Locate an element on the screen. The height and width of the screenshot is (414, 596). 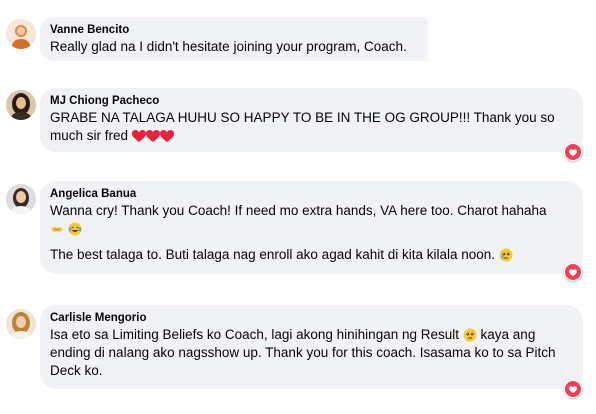
comment-line-text: kaya ang is located at coordinates (508, 334).